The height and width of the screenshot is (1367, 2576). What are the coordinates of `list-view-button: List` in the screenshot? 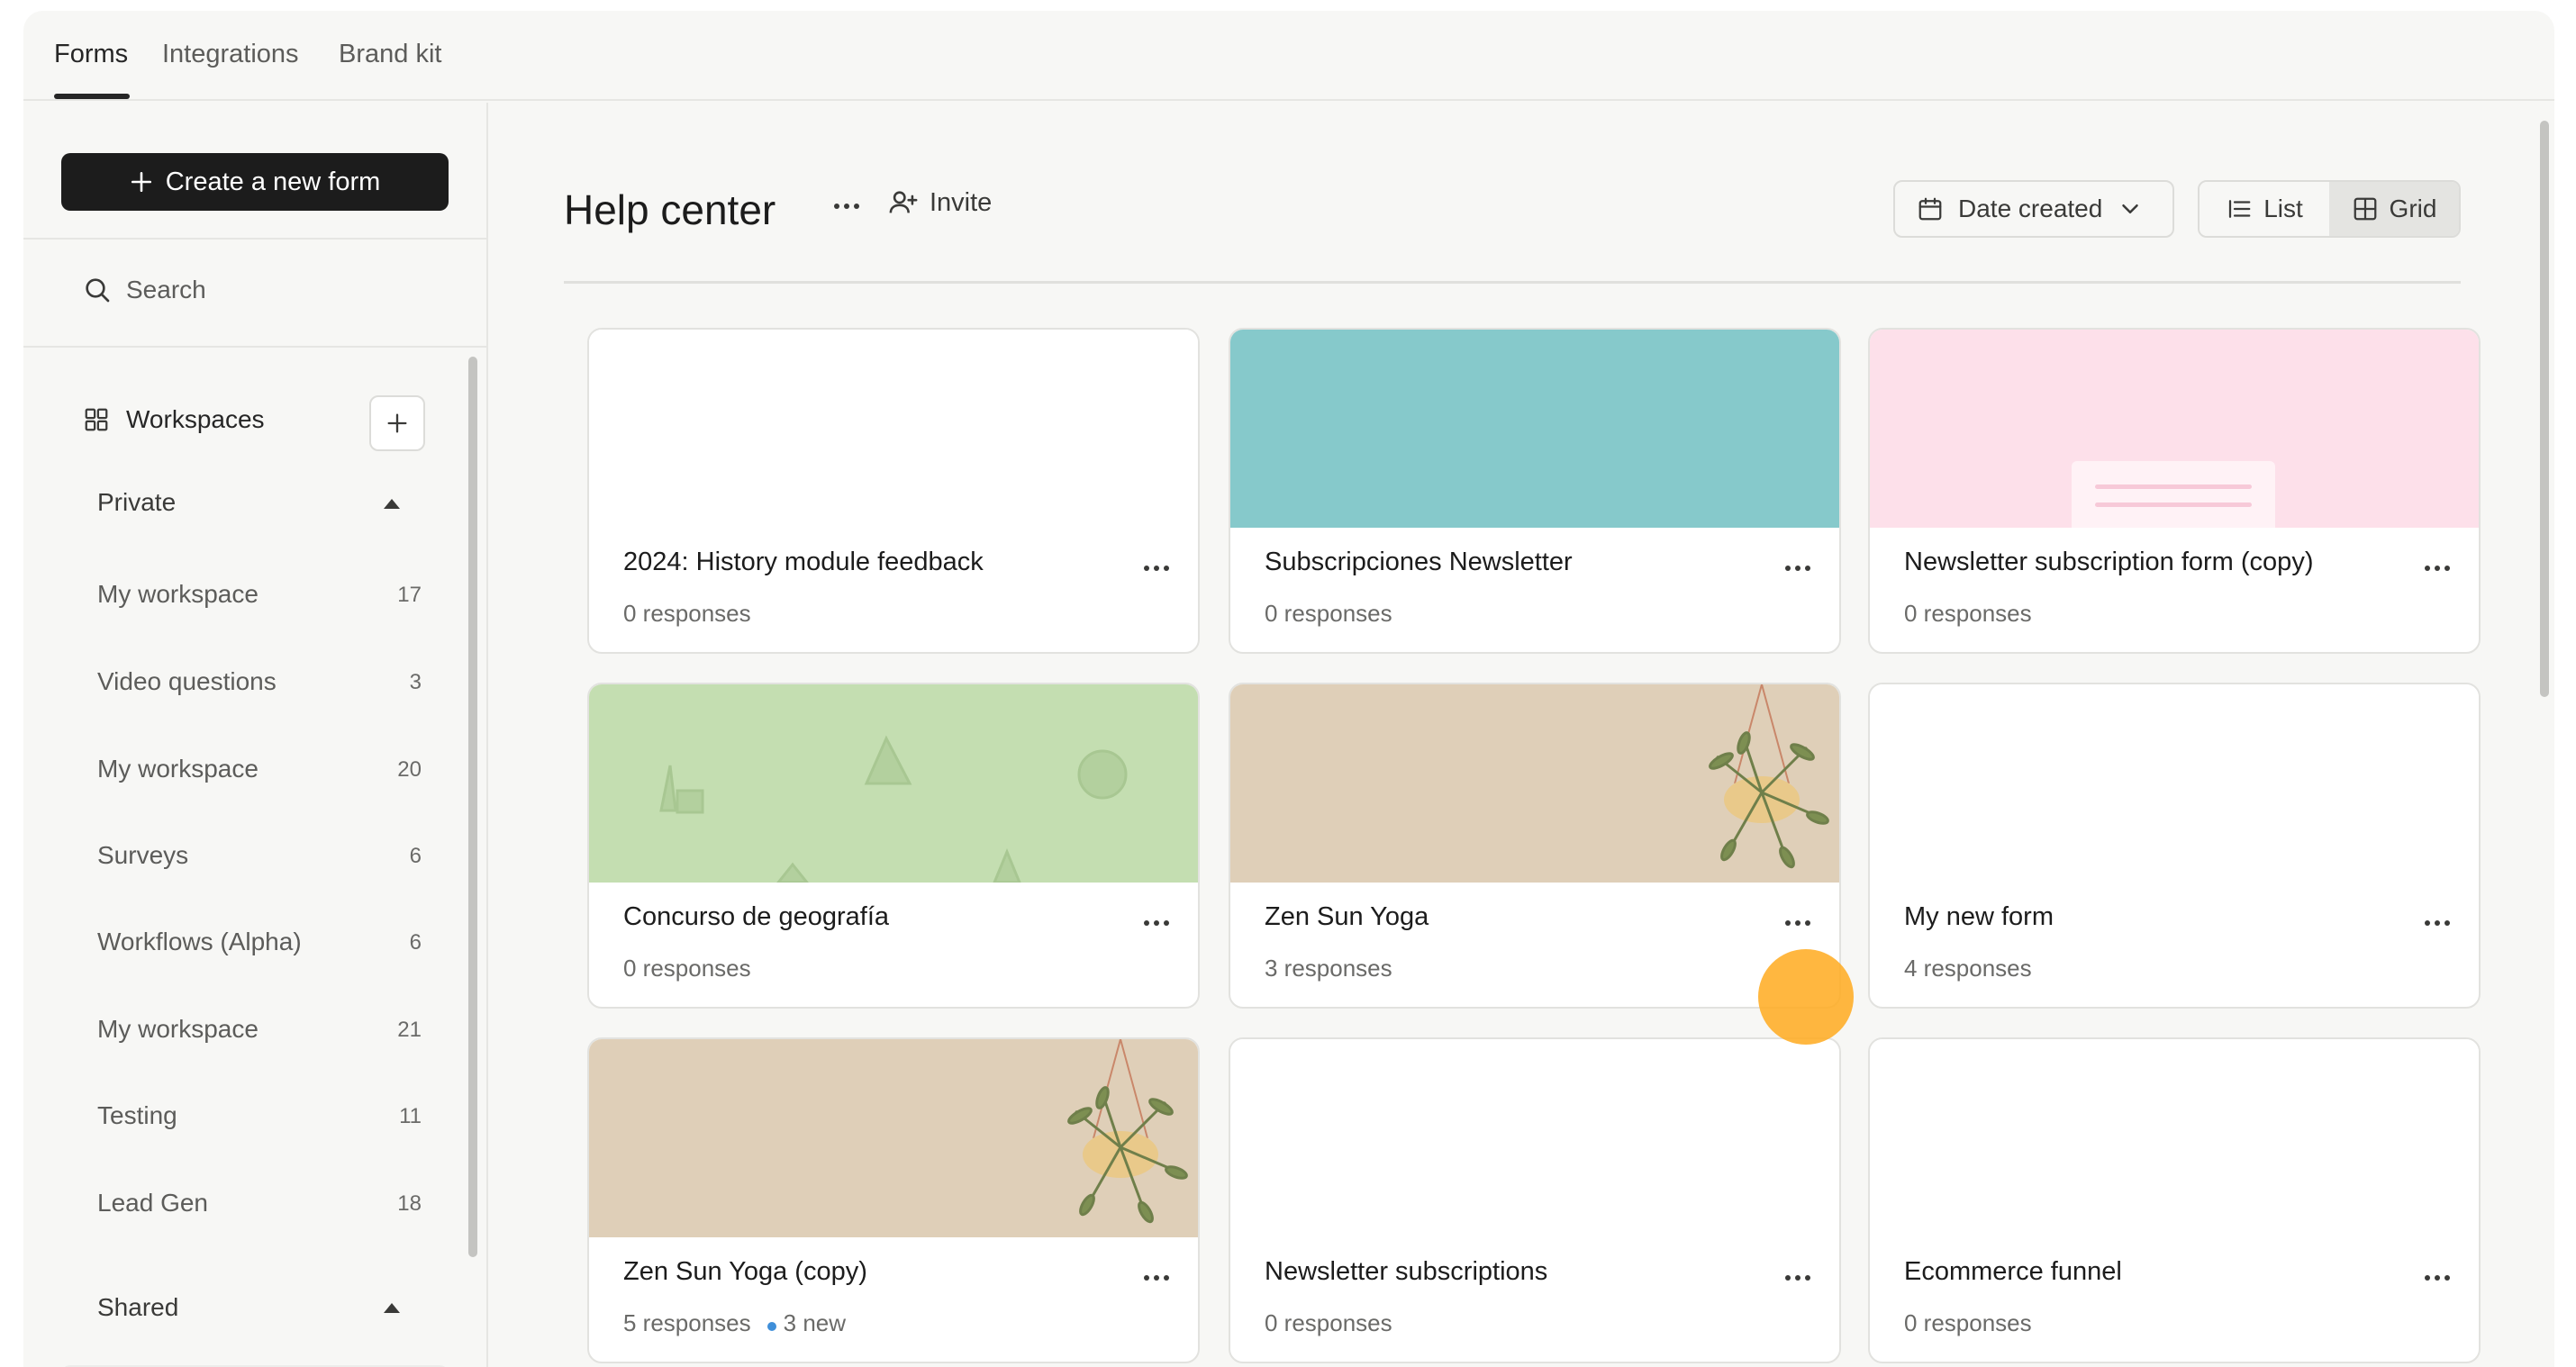 It's located at (2264, 209).